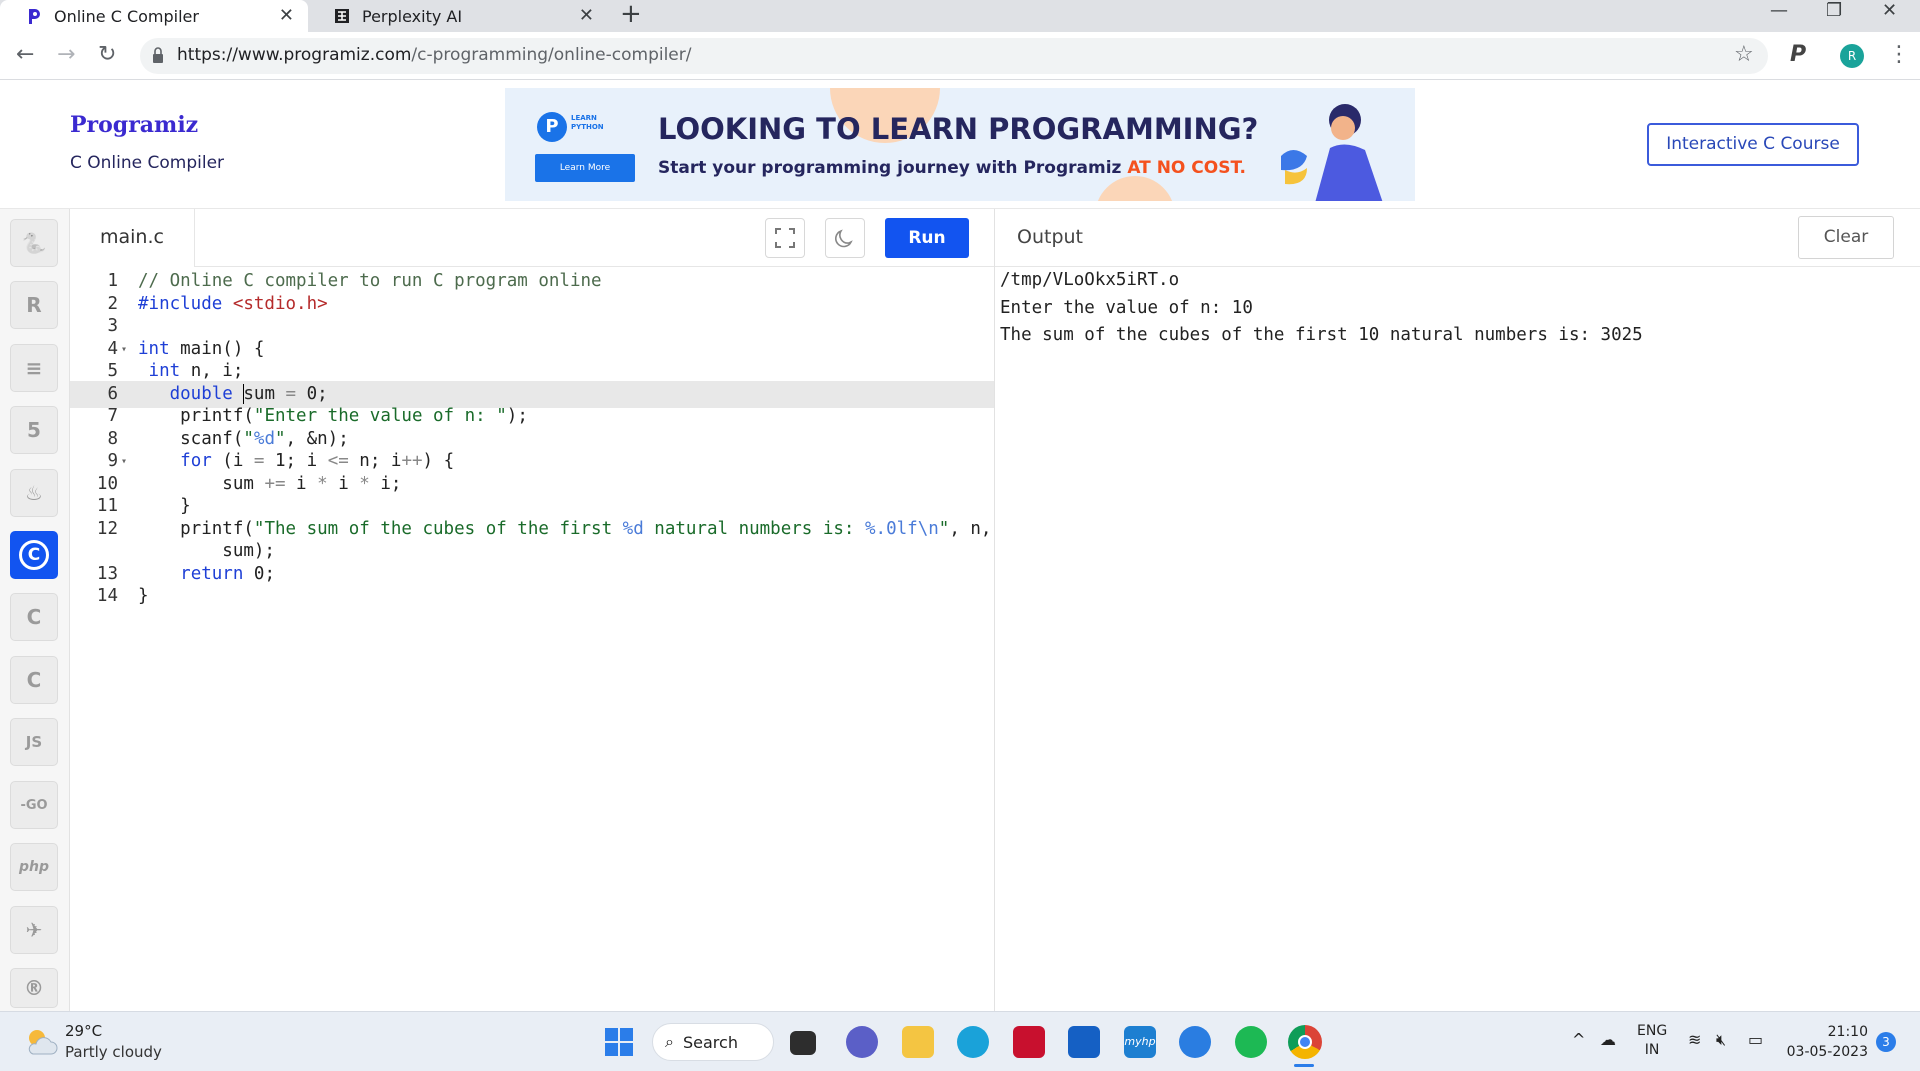  What do you see at coordinates (1251, 1042) in the screenshot?
I see `spotify-icon` at bounding box center [1251, 1042].